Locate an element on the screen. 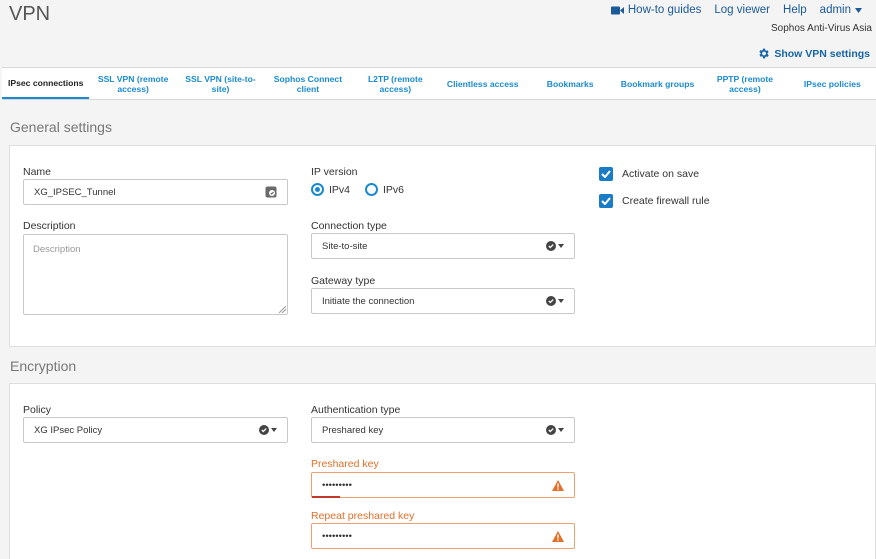  encryption-title: Encryption is located at coordinates (43, 366).